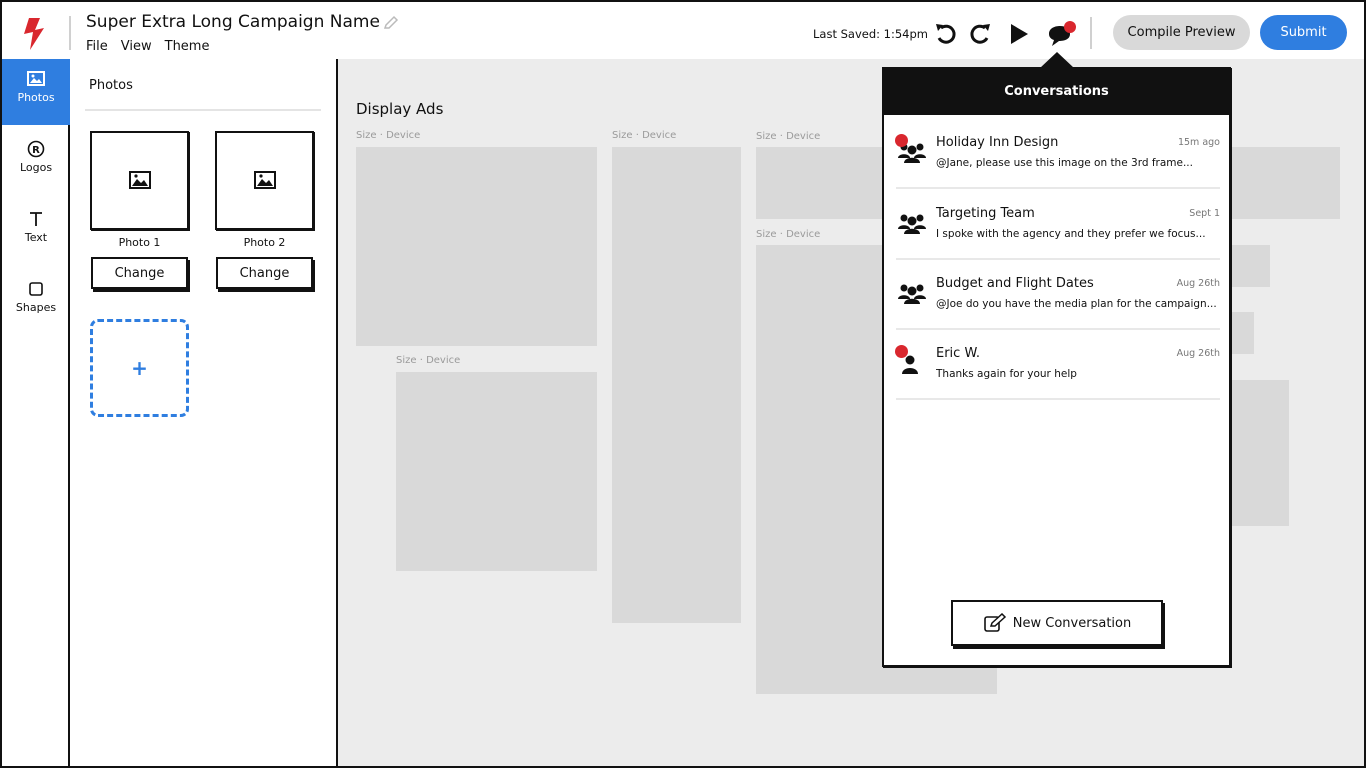 The width and height of the screenshot is (1366, 768). Describe the element at coordinates (264, 242) in the screenshot. I see `photo-label-2: Photo 2` at that location.